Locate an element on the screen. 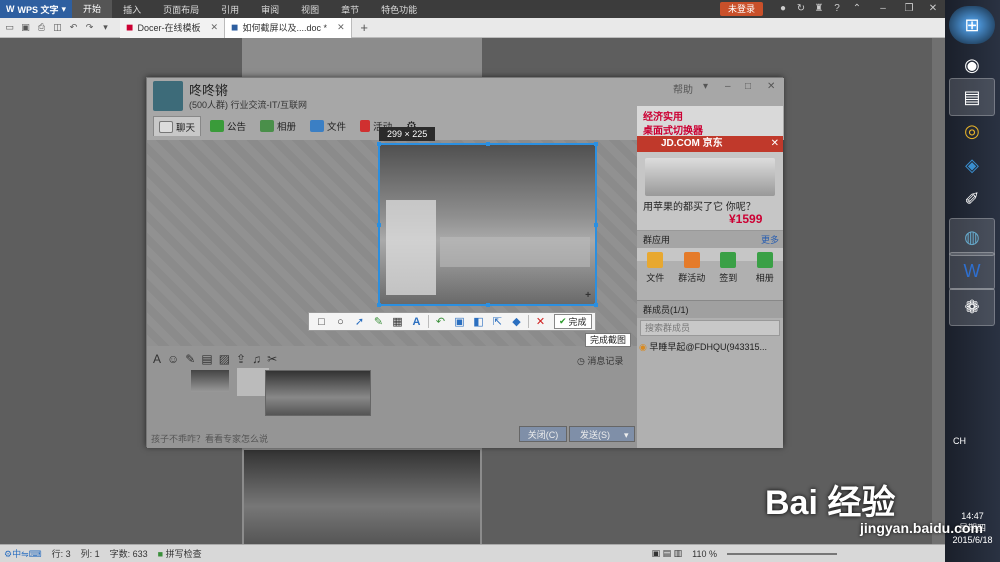  help-icon: ? is located at coordinates (837, 9).